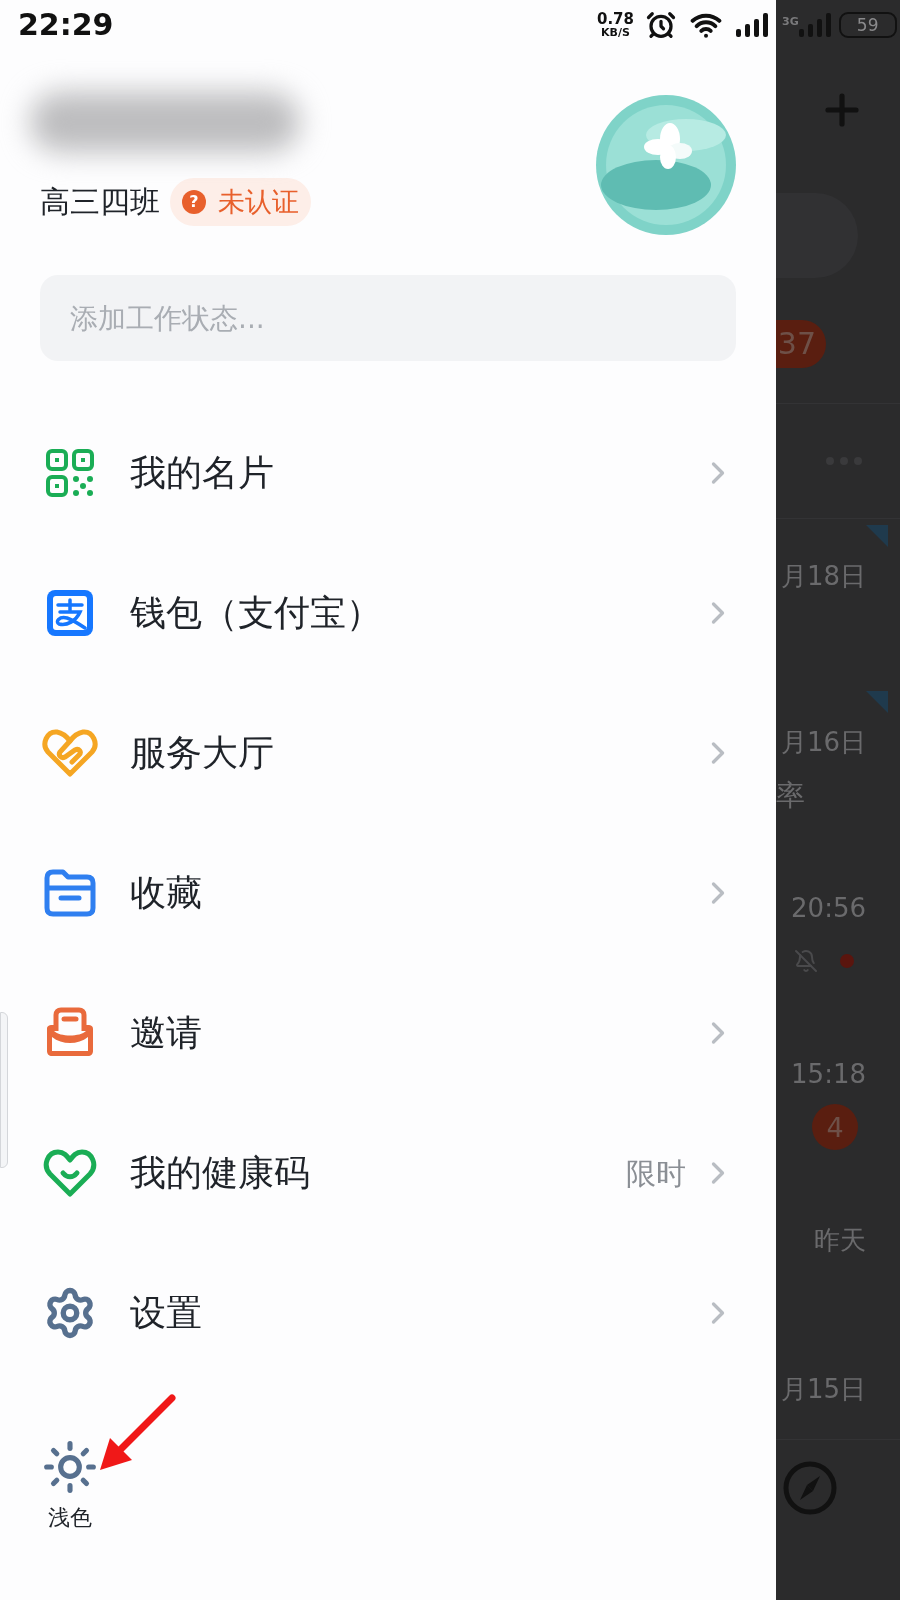 This screenshot has height=1600, width=900. I want to click on chat-time: 20:56, so click(828, 908).